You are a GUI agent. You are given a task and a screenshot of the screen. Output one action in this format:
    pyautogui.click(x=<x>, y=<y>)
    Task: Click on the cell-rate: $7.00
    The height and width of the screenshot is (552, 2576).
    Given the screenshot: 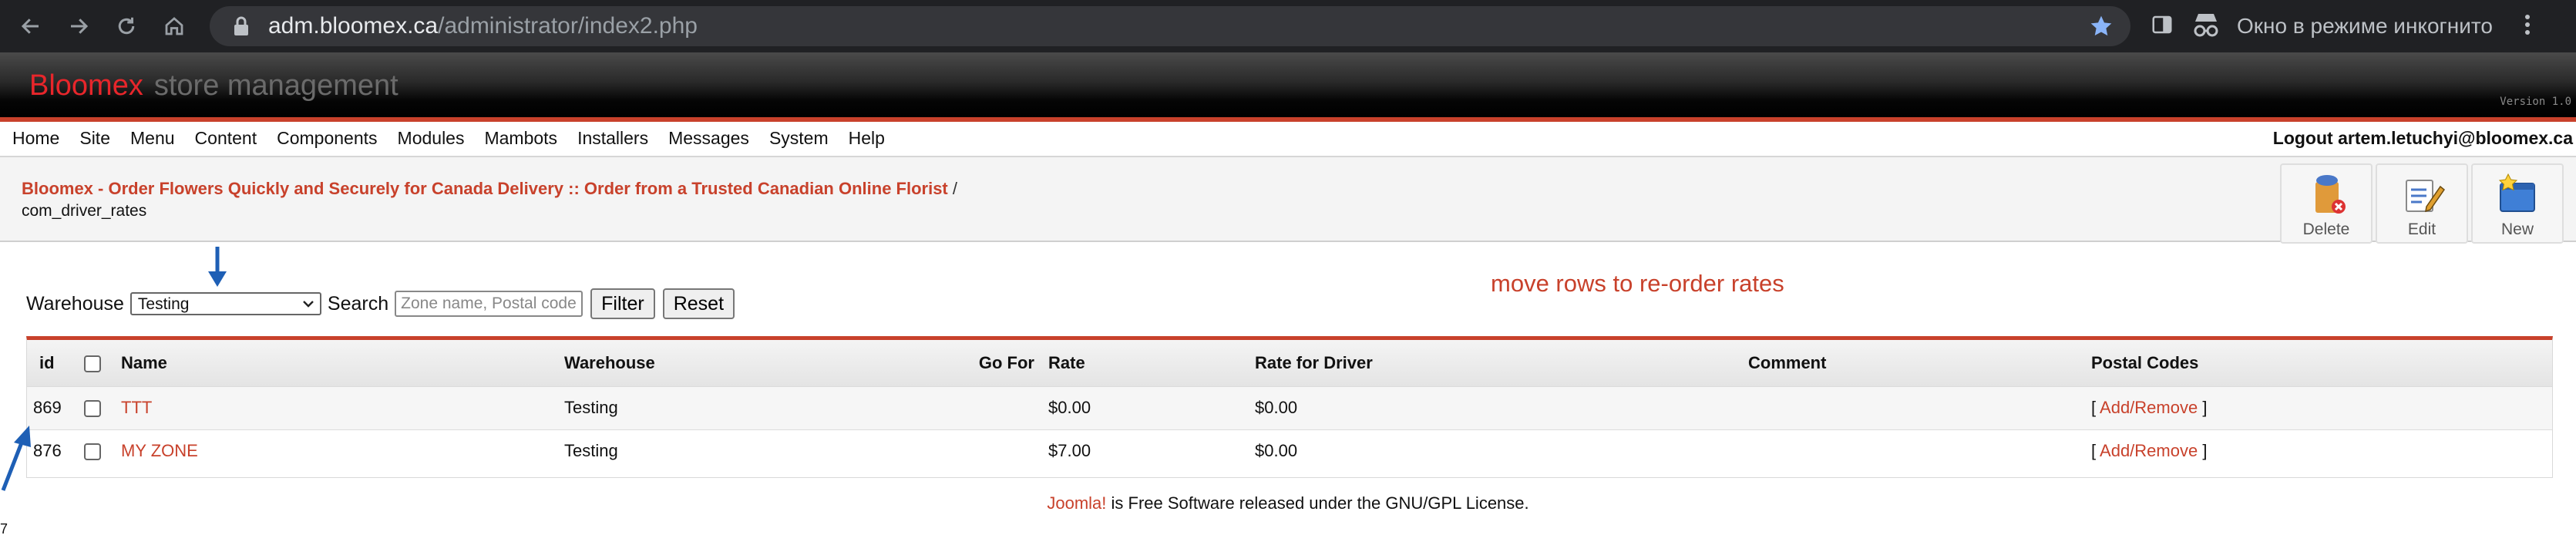 What is the action you would take?
    pyautogui.click(x=1069, y=451)
    